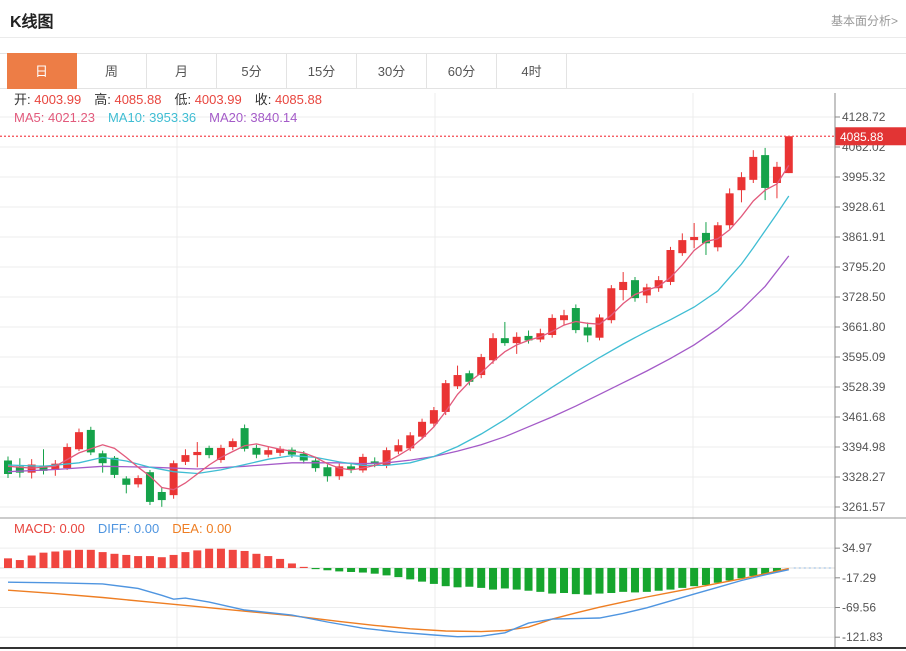 The image size is (906, 651). What do you see at coordinates (128, 99) in the screenshot?
I see `ohlc-item: 高: 4085.88` at bounding box center [128, 99].